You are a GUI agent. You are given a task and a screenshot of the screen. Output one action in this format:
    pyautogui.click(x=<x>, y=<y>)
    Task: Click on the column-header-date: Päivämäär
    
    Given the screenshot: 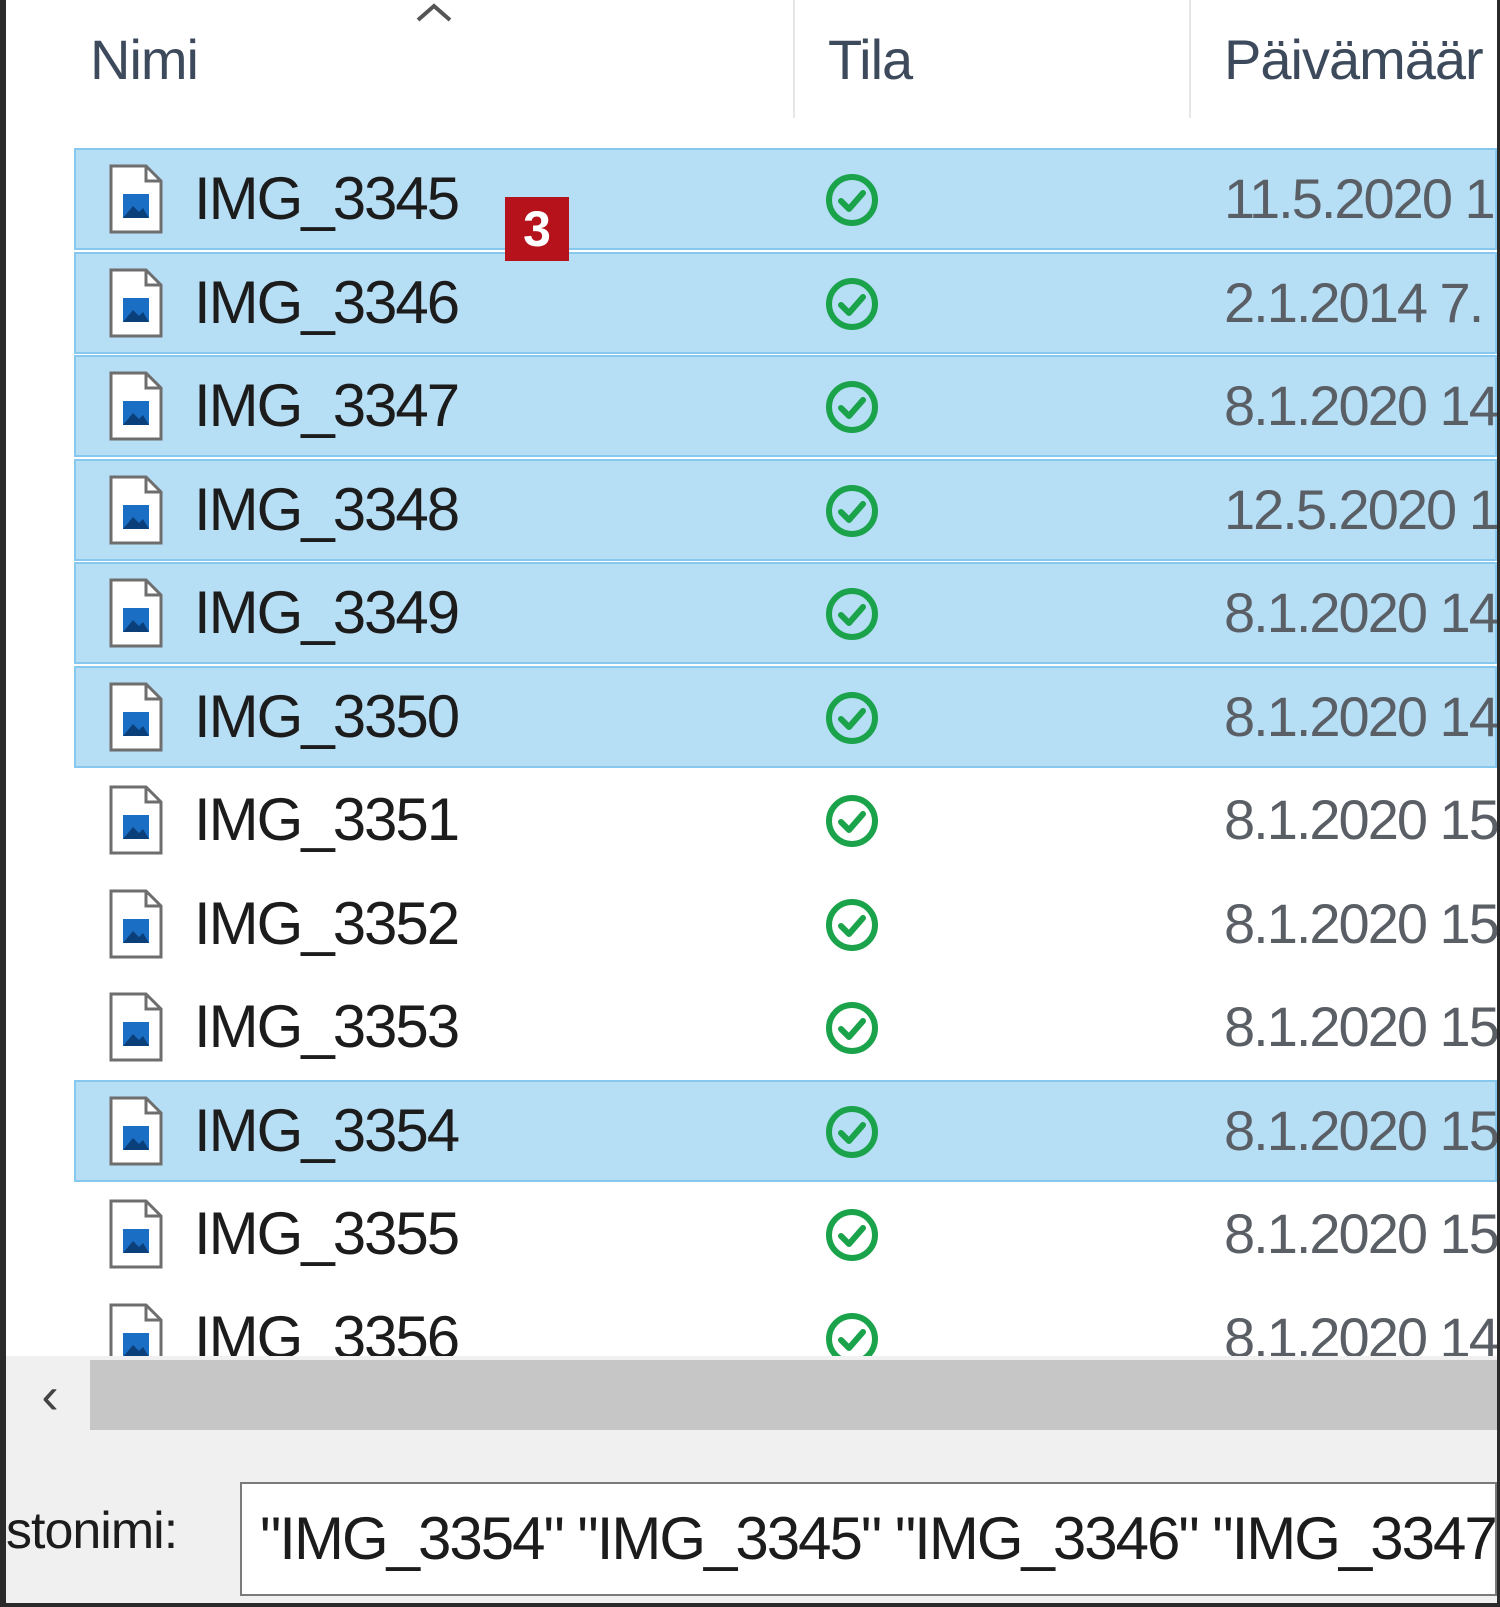 What is the action you would take?
    pyautogui.click(x=1360, y=60)
    